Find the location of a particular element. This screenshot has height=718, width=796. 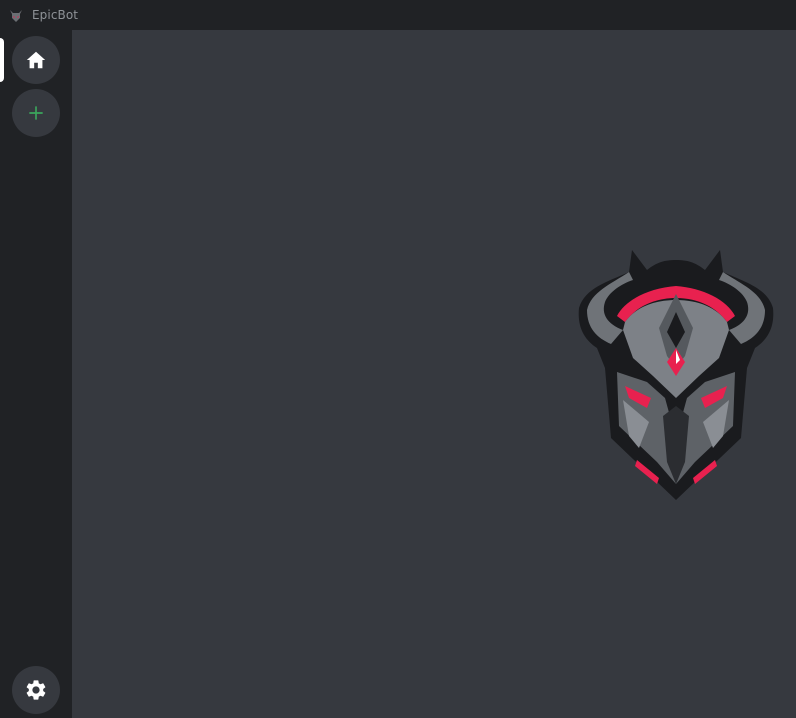

window-title: EpicBot is located at coordinates (55, 15).